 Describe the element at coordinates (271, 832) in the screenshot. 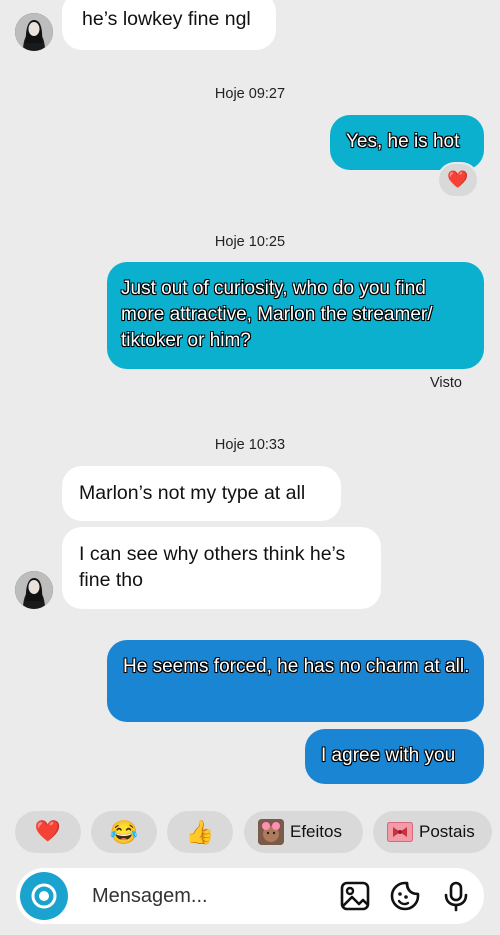

I see `effects-face-icon` at that location.